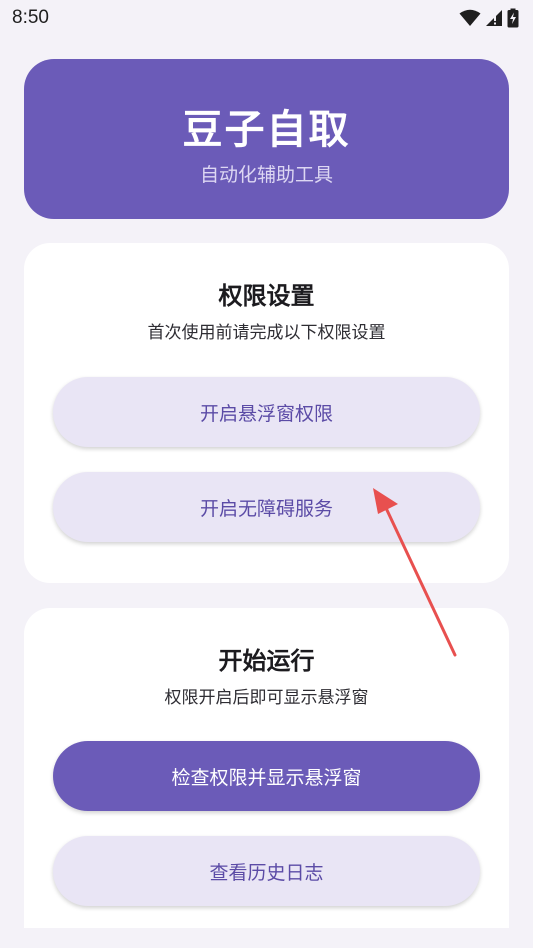 The height and width of the screenshot is (948, 533). What do you see at coordinates (266, 333) in the screenshot?
I see `permission-settings-description: 首次使用前请完成以下权限设置` at bounding box center [266, 333].